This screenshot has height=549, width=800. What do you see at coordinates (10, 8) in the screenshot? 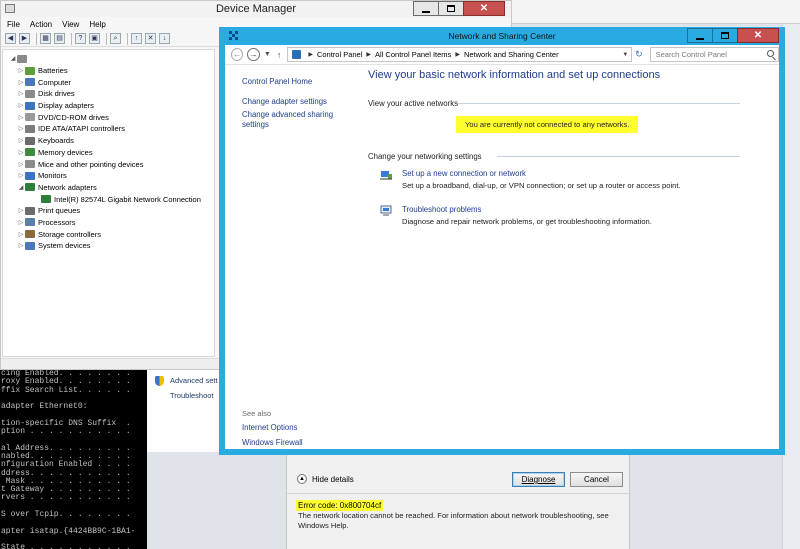
I see `device-manager-icon` at bounding box center [10, 8].